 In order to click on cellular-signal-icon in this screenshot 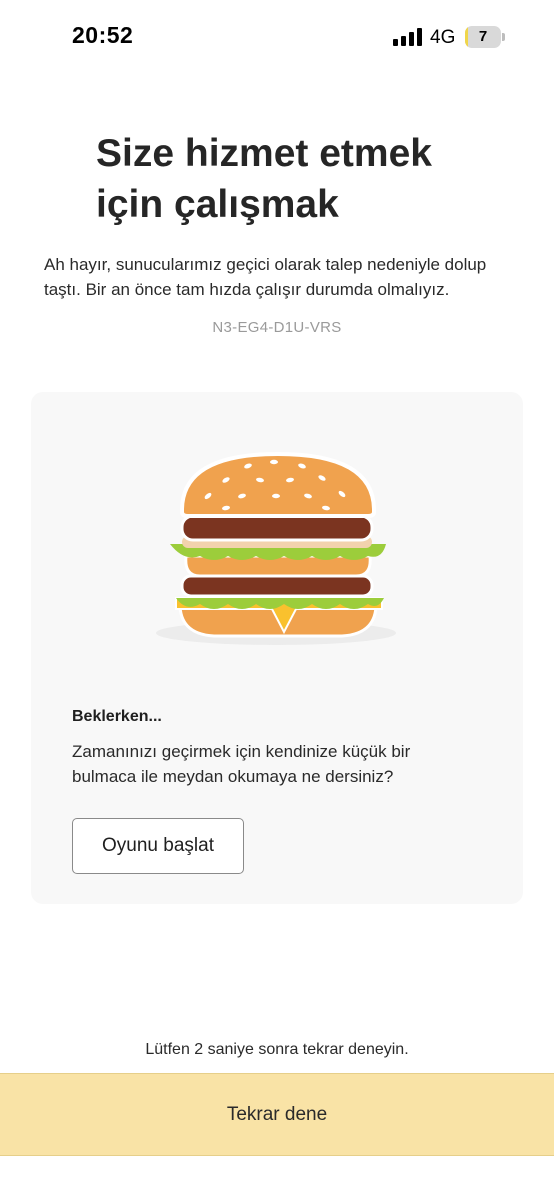, I will do `click(408, 37)`.